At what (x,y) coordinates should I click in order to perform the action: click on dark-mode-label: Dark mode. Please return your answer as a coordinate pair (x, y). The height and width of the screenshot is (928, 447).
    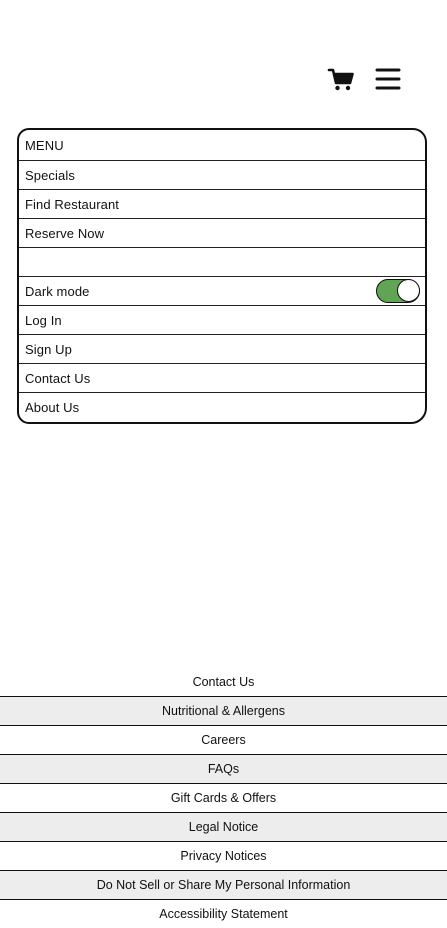
    Looking at the image, I should click on (57, 291).